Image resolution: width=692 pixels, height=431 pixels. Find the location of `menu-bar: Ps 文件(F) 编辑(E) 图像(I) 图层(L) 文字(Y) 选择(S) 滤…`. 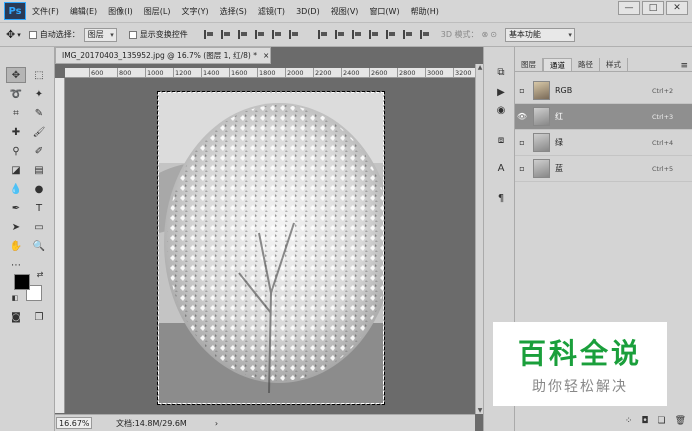

menu-bar: Ps 文件(F) 编辑(E) 图像(I) 图层(L) 文字(Y) 选择(S) 滤… is located at coordinates (346, 11).